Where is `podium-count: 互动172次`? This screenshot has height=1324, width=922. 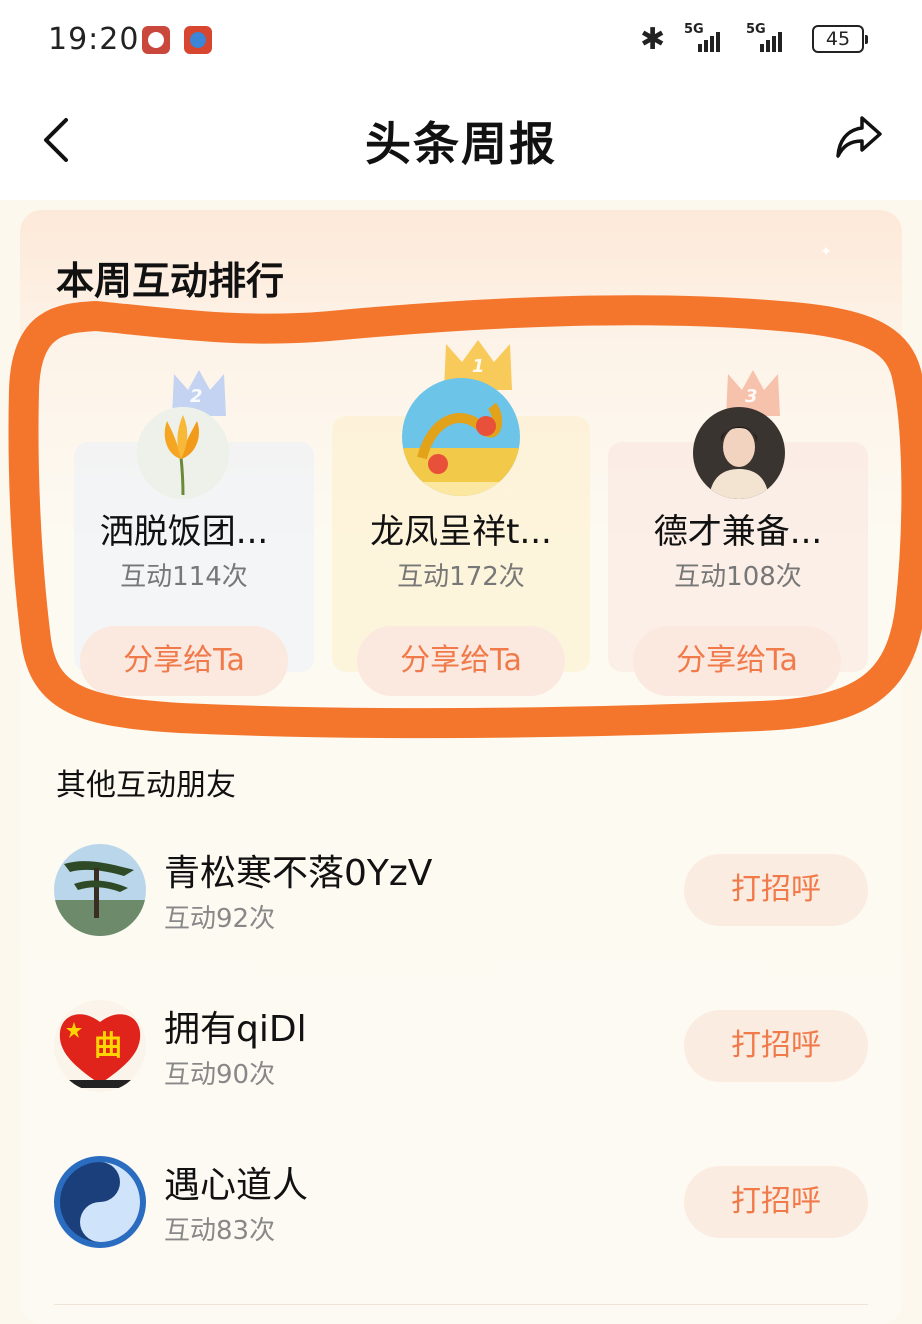 podium-count: 互动172次 is located at coordinates (461, 577).